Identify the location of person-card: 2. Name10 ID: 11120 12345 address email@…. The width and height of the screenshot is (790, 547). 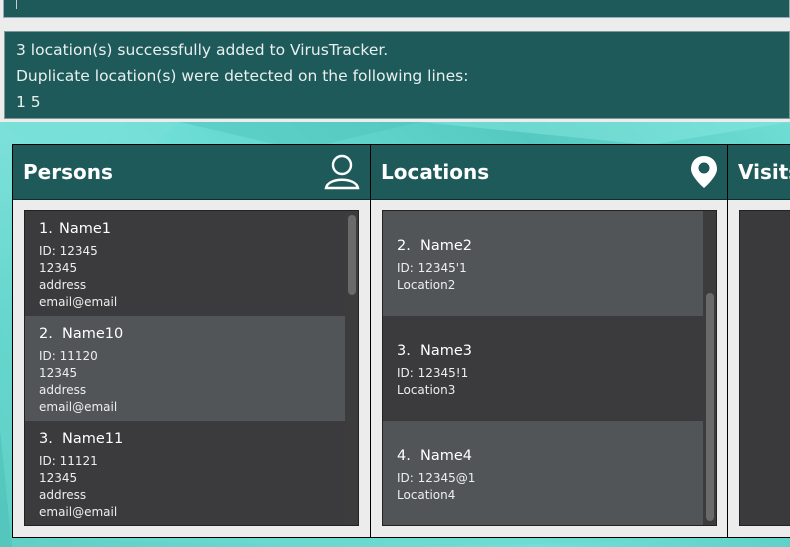
(185, 368).